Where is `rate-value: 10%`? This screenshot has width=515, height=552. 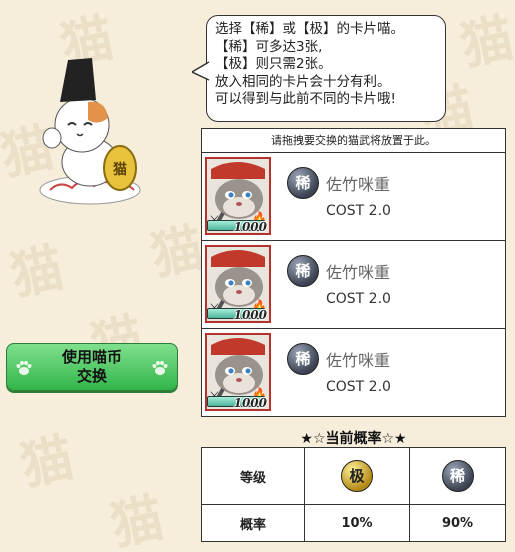 rate-value: 10% is located at coordinates (357, 523).